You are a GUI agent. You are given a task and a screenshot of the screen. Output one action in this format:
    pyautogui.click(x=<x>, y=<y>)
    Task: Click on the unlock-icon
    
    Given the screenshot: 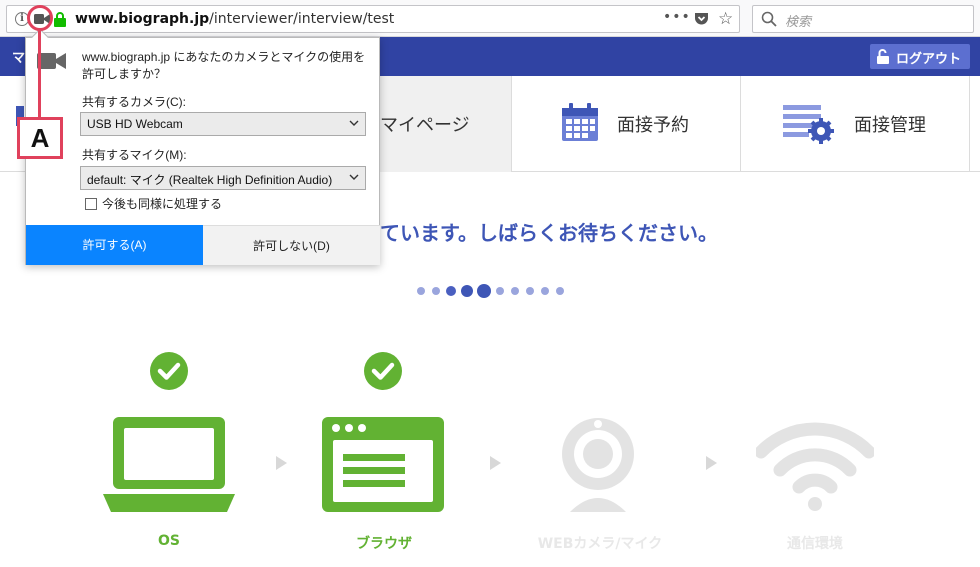 What is the action you would take?
    pyautogui.click(x=883, y=56)
    